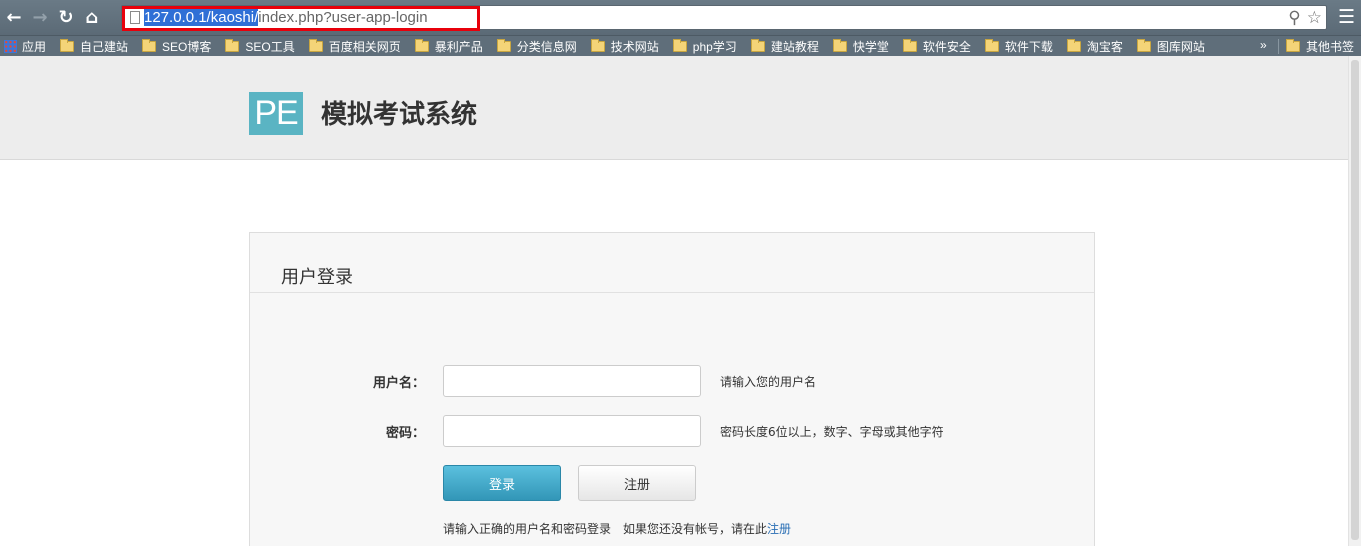 The width and height of the screenshot is (1361, 546). I want to click on bookmark-item: 百度相关网页, so click(354, 46).